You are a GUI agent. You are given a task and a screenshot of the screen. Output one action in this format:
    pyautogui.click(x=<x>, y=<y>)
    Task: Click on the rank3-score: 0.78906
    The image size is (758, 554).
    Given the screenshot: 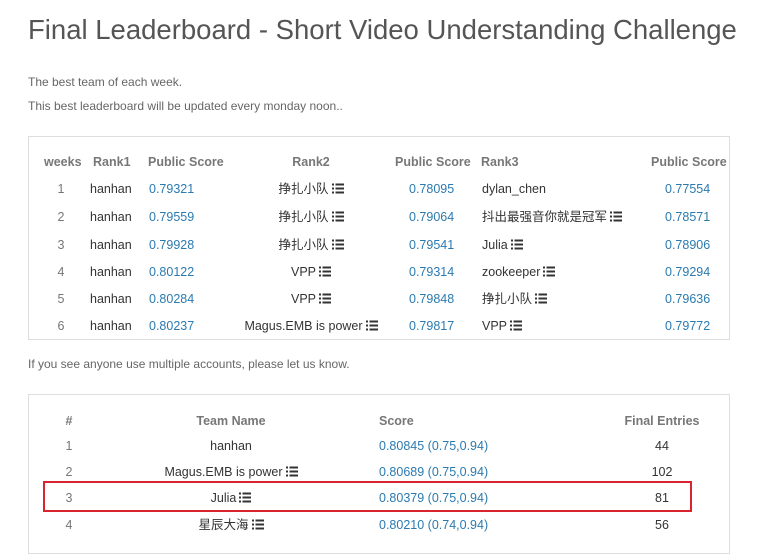 What is the action you would take?
    pyautogui.click(x=687, y=245)
    